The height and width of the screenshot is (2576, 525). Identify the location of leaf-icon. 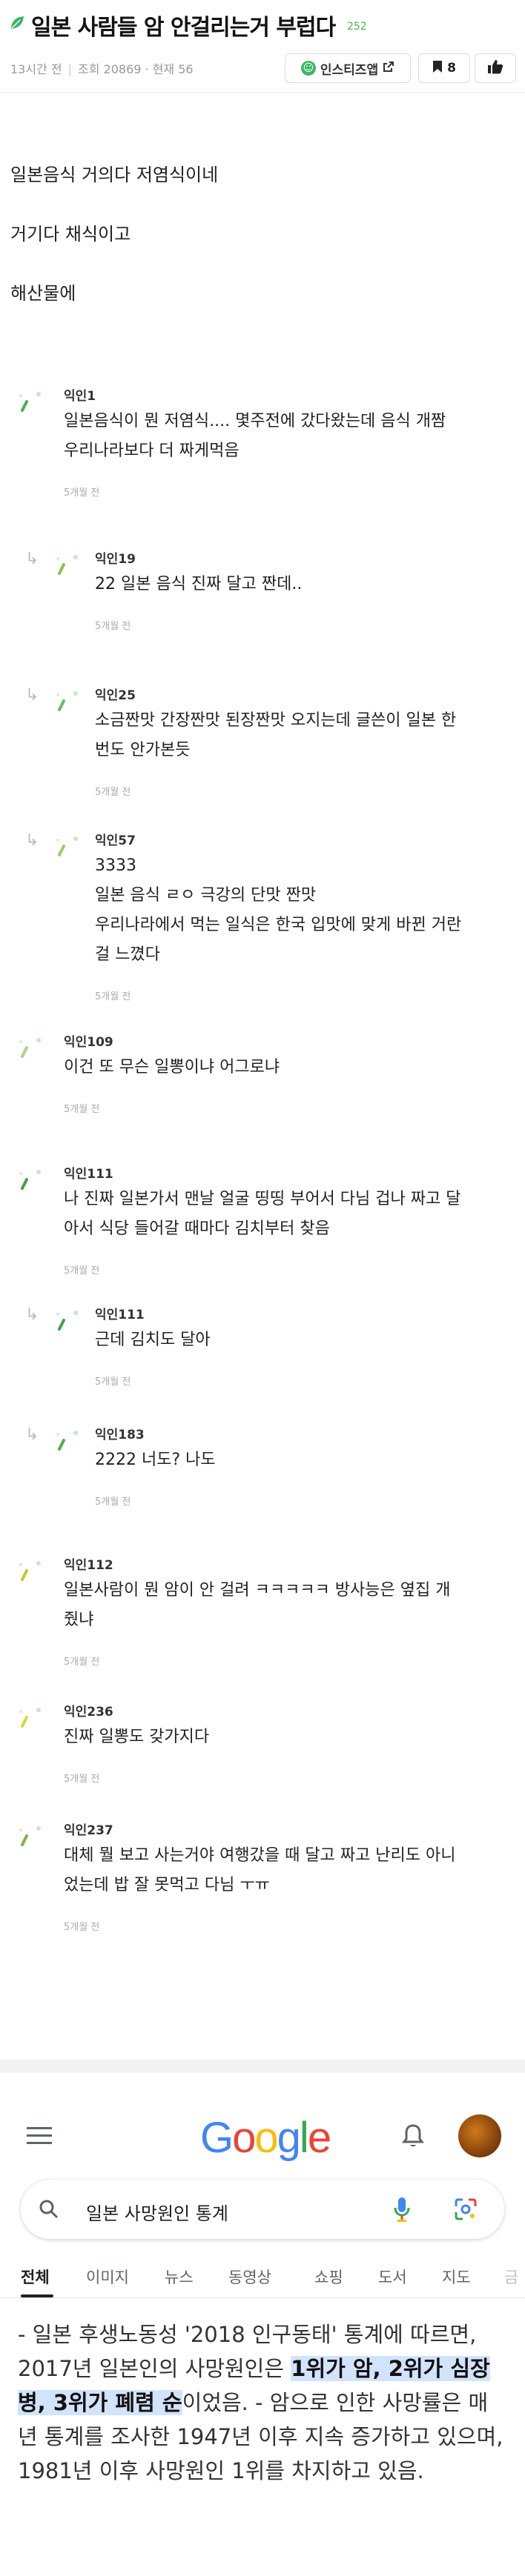
(17, 25).